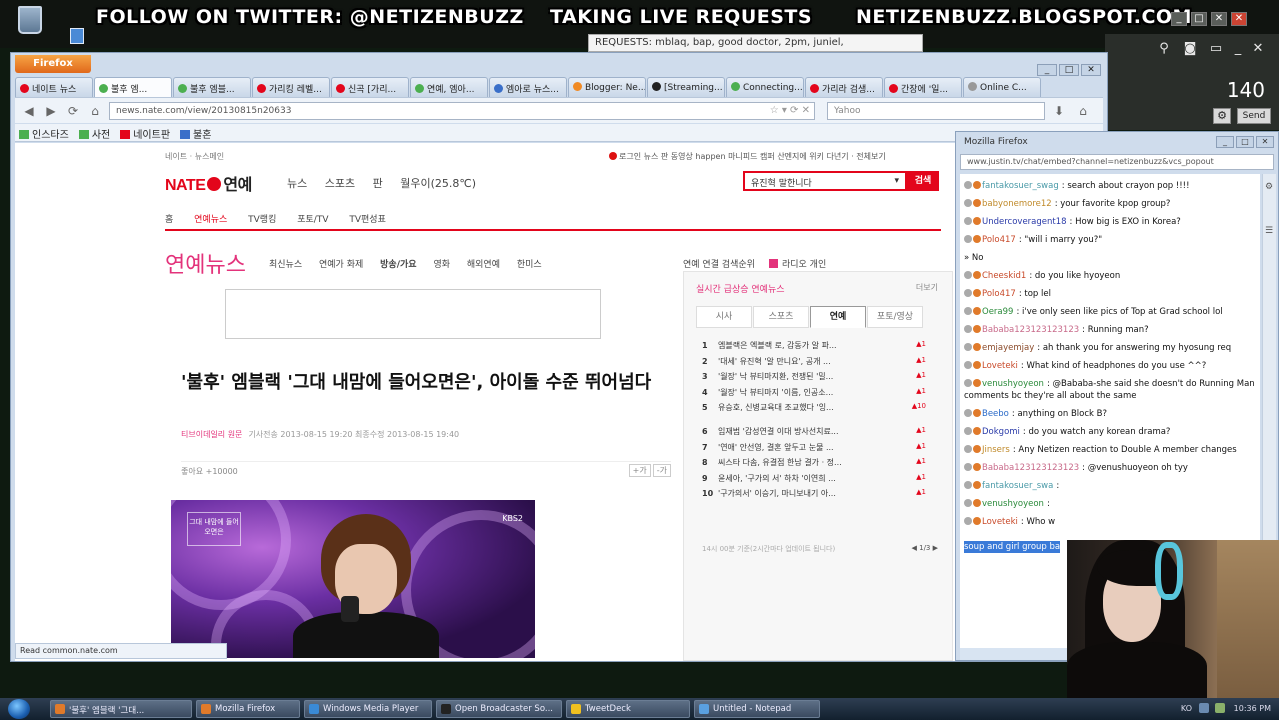  Describe the element at coordinates (529, 265) in the screenshot. I see `section-menu-item: 한미스` at that location.